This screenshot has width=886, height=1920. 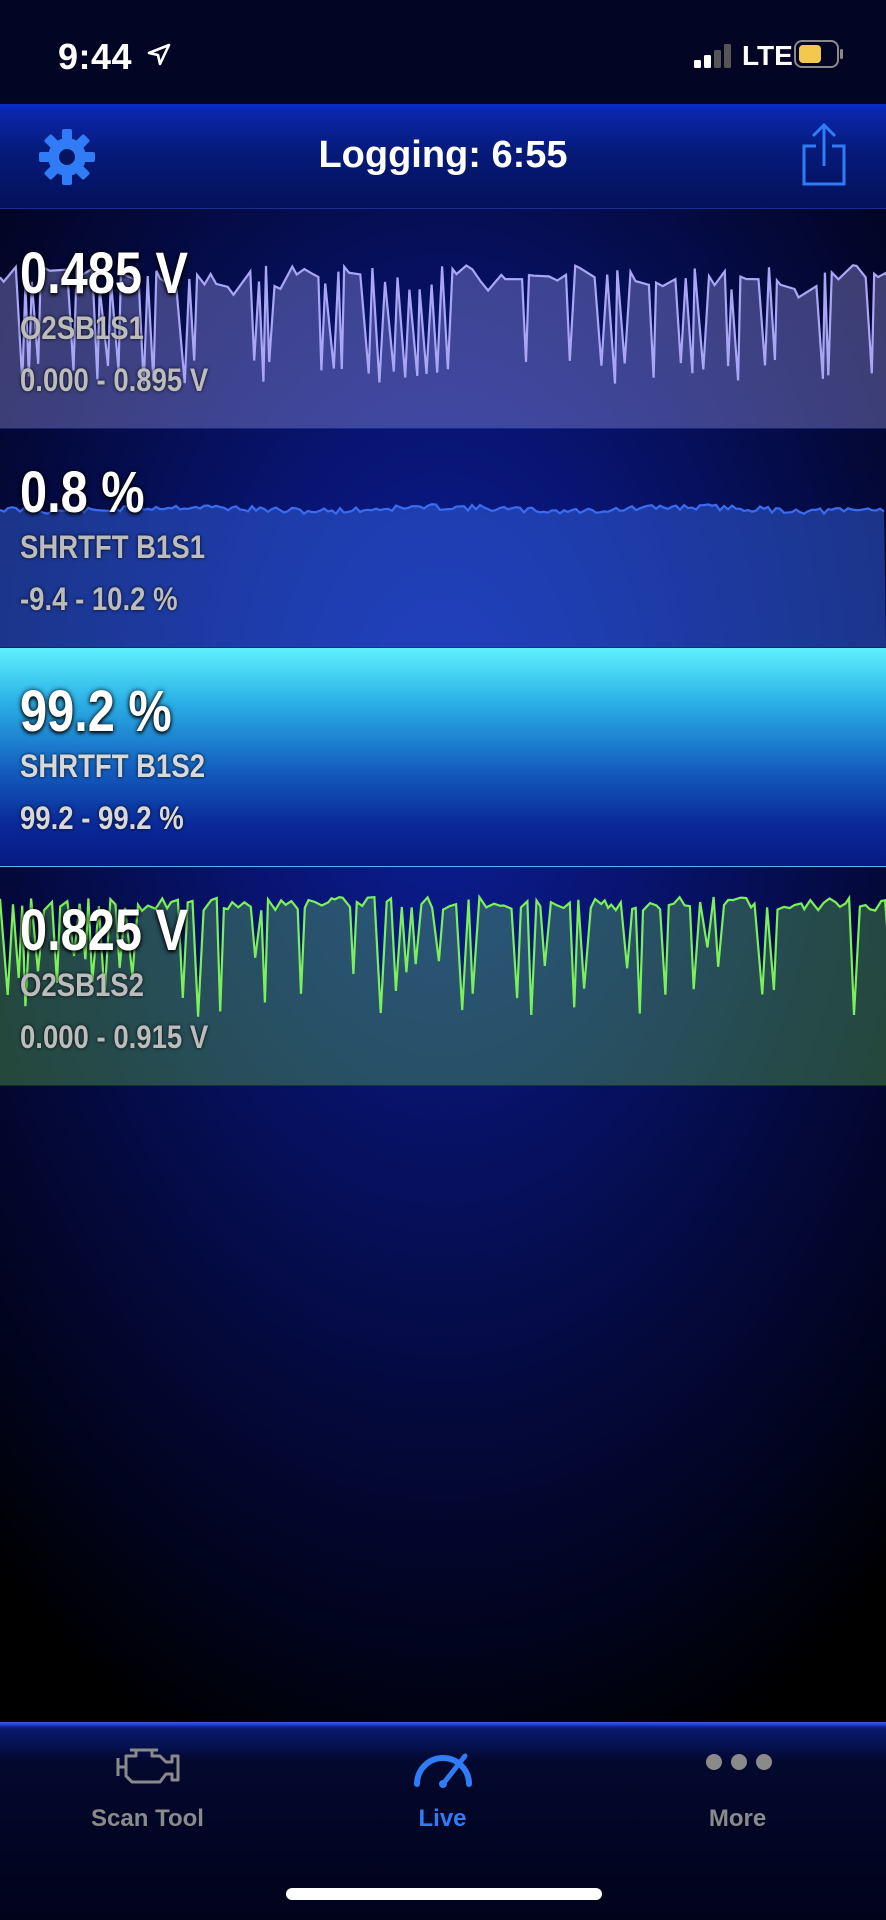 I want to click on gauge-row-shrtft-b1s1: 0.8 % SHRTFT B1S1 -9.4 - 10.2 %, so click(x=443, y=538).